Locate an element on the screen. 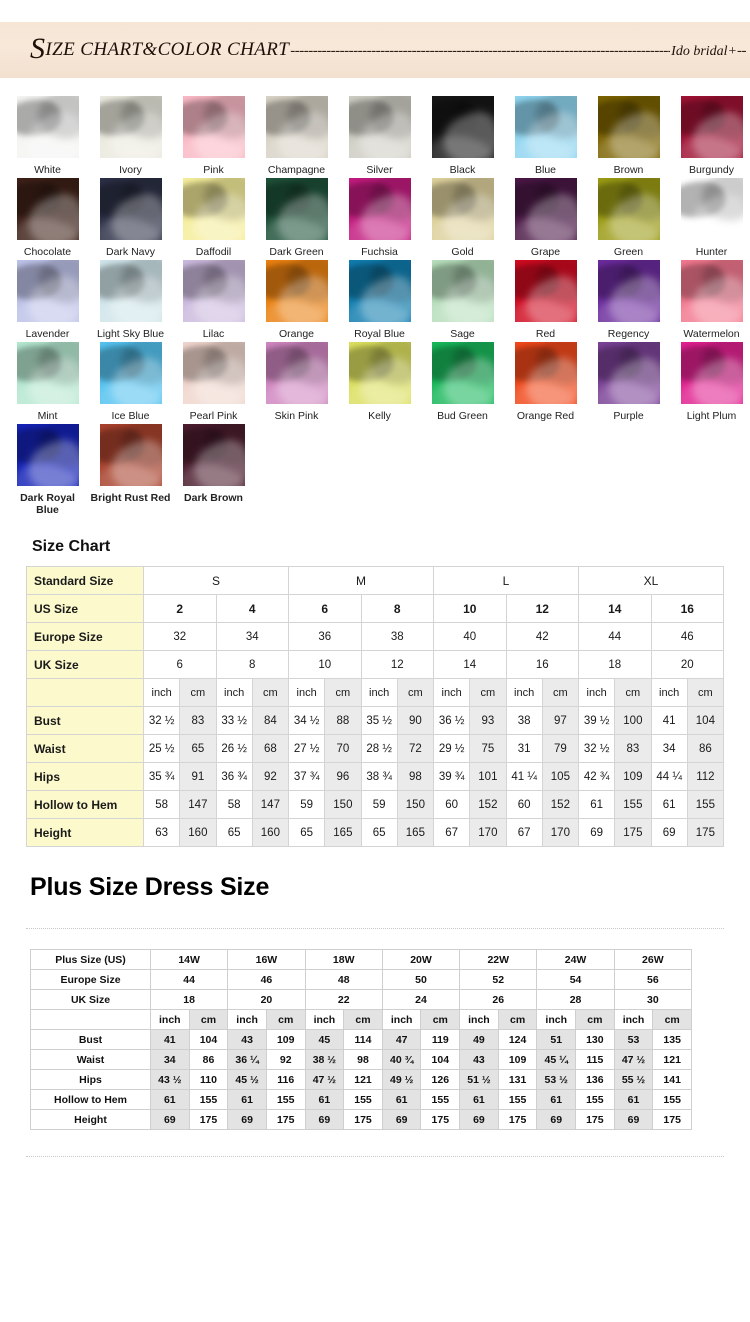  color-swatch: Silver is located at coordinates (379, 136).